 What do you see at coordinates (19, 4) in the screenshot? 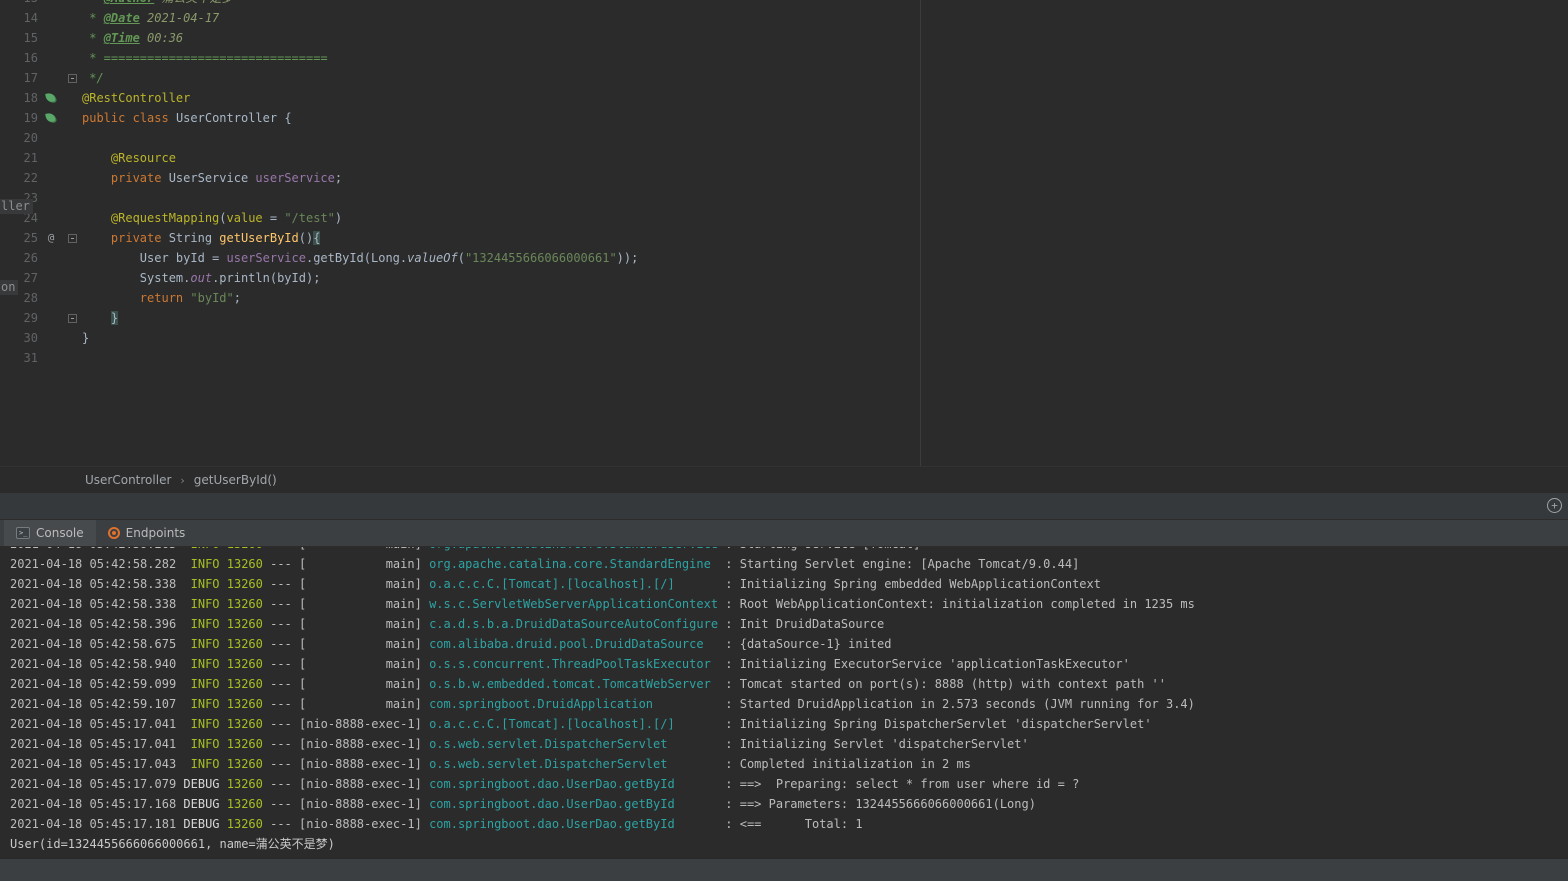
I see `line-number: 13` at bounding box center [19, 4].